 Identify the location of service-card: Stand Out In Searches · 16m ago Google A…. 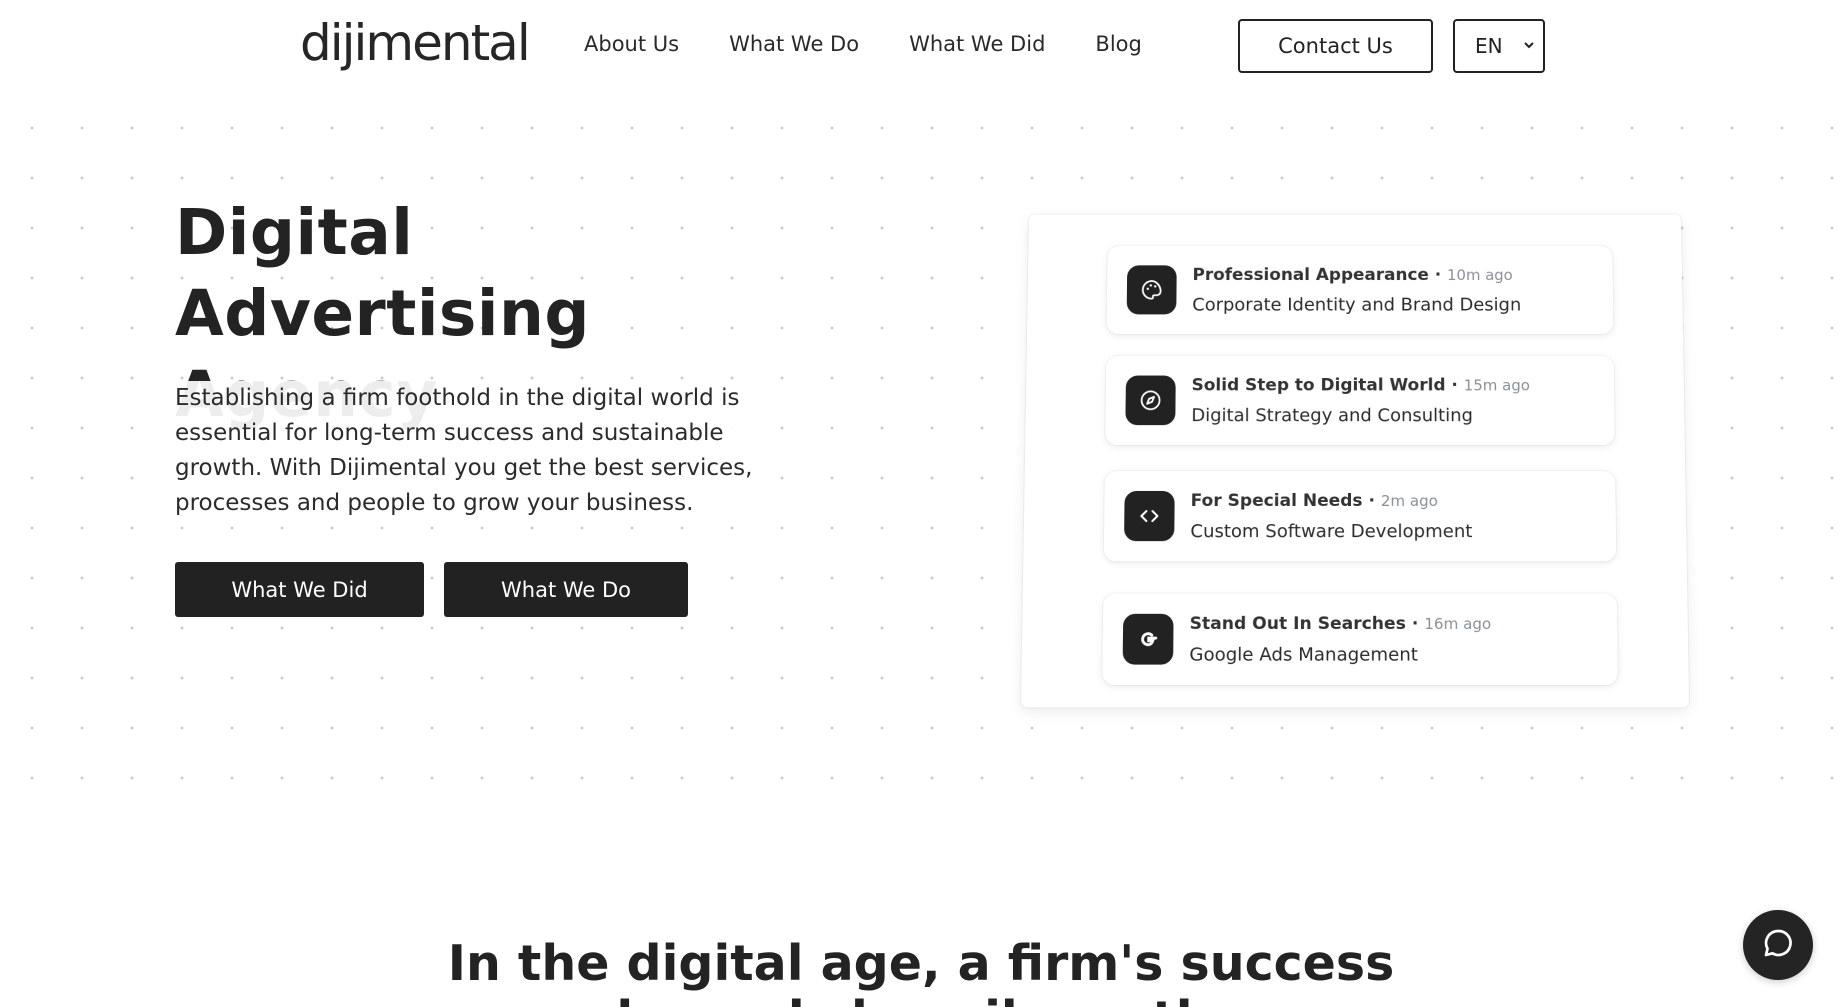
(1360, 639).